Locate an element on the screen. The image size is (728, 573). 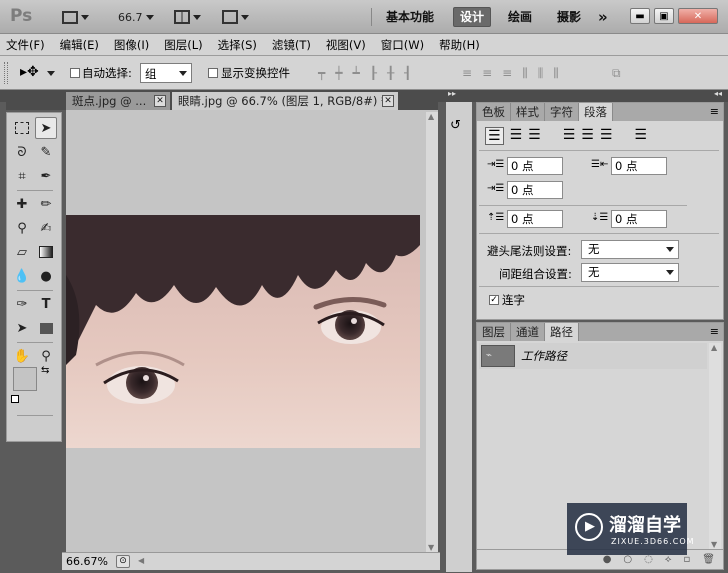
workspace-photography: 摄影 is located at coordinates (569, 17).